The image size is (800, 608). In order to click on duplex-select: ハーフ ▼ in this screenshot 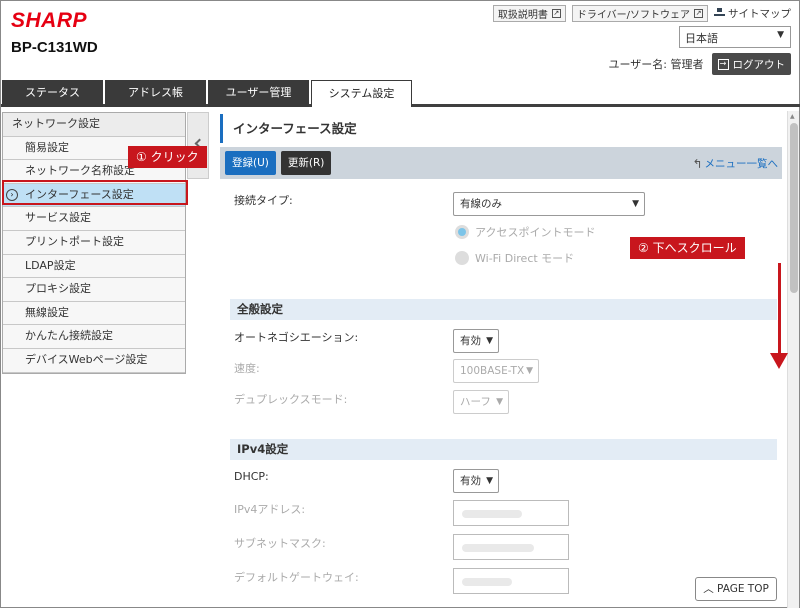, I will do `click(481, 402)`.